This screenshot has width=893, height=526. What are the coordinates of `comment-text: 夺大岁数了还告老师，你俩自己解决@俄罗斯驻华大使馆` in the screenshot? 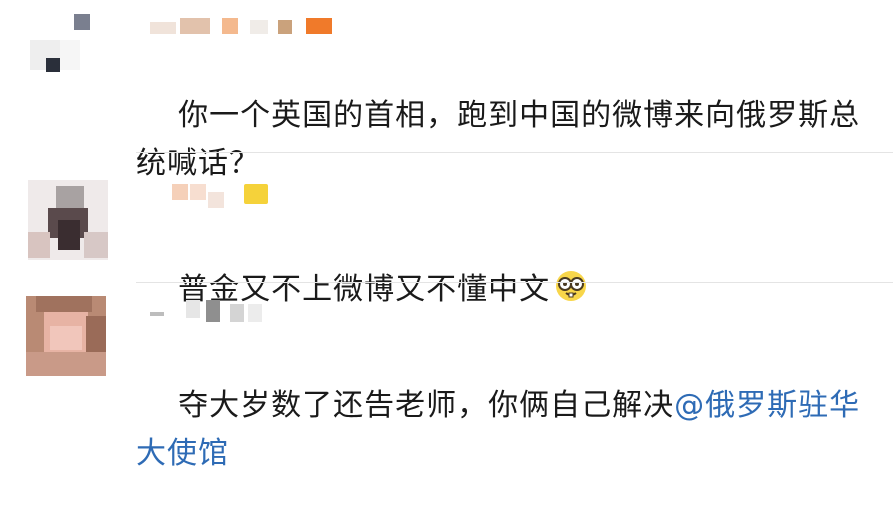 It's located at (498, 429).